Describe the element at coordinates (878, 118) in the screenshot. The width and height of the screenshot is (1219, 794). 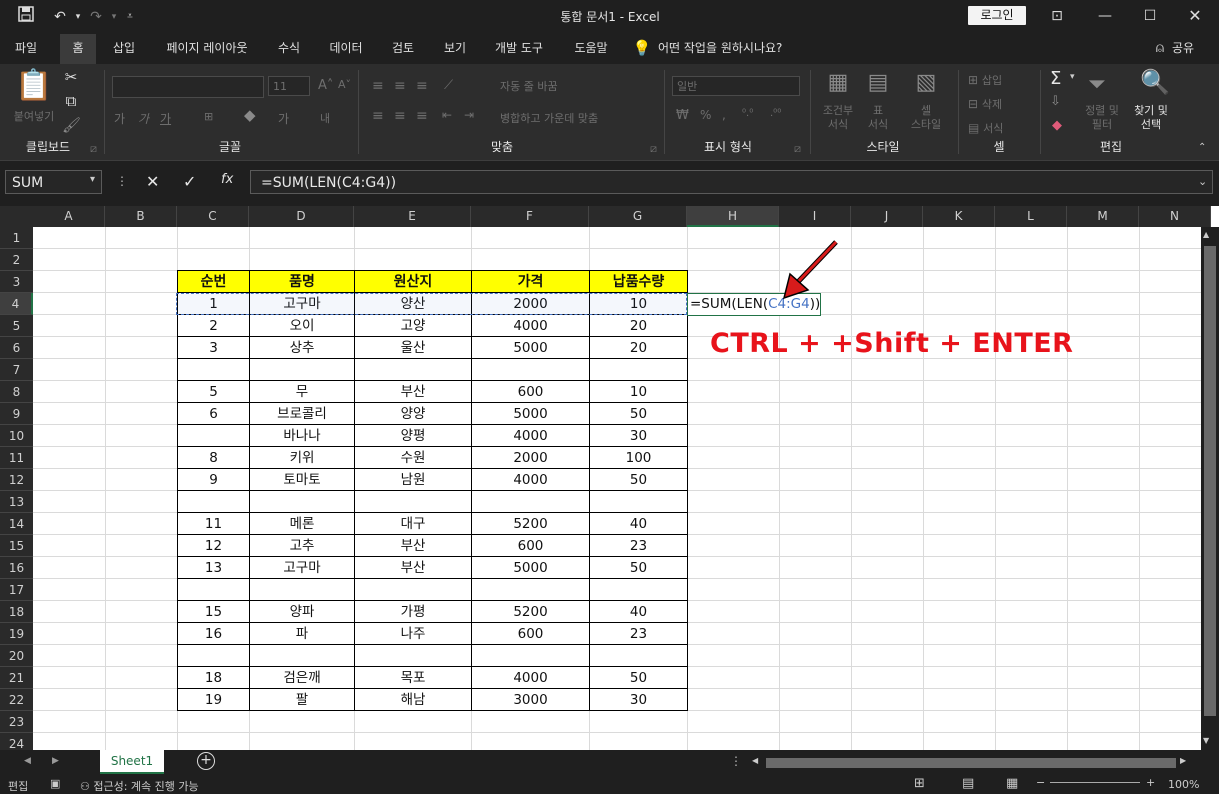
I see `format-table-label: 표 서식` at that location.